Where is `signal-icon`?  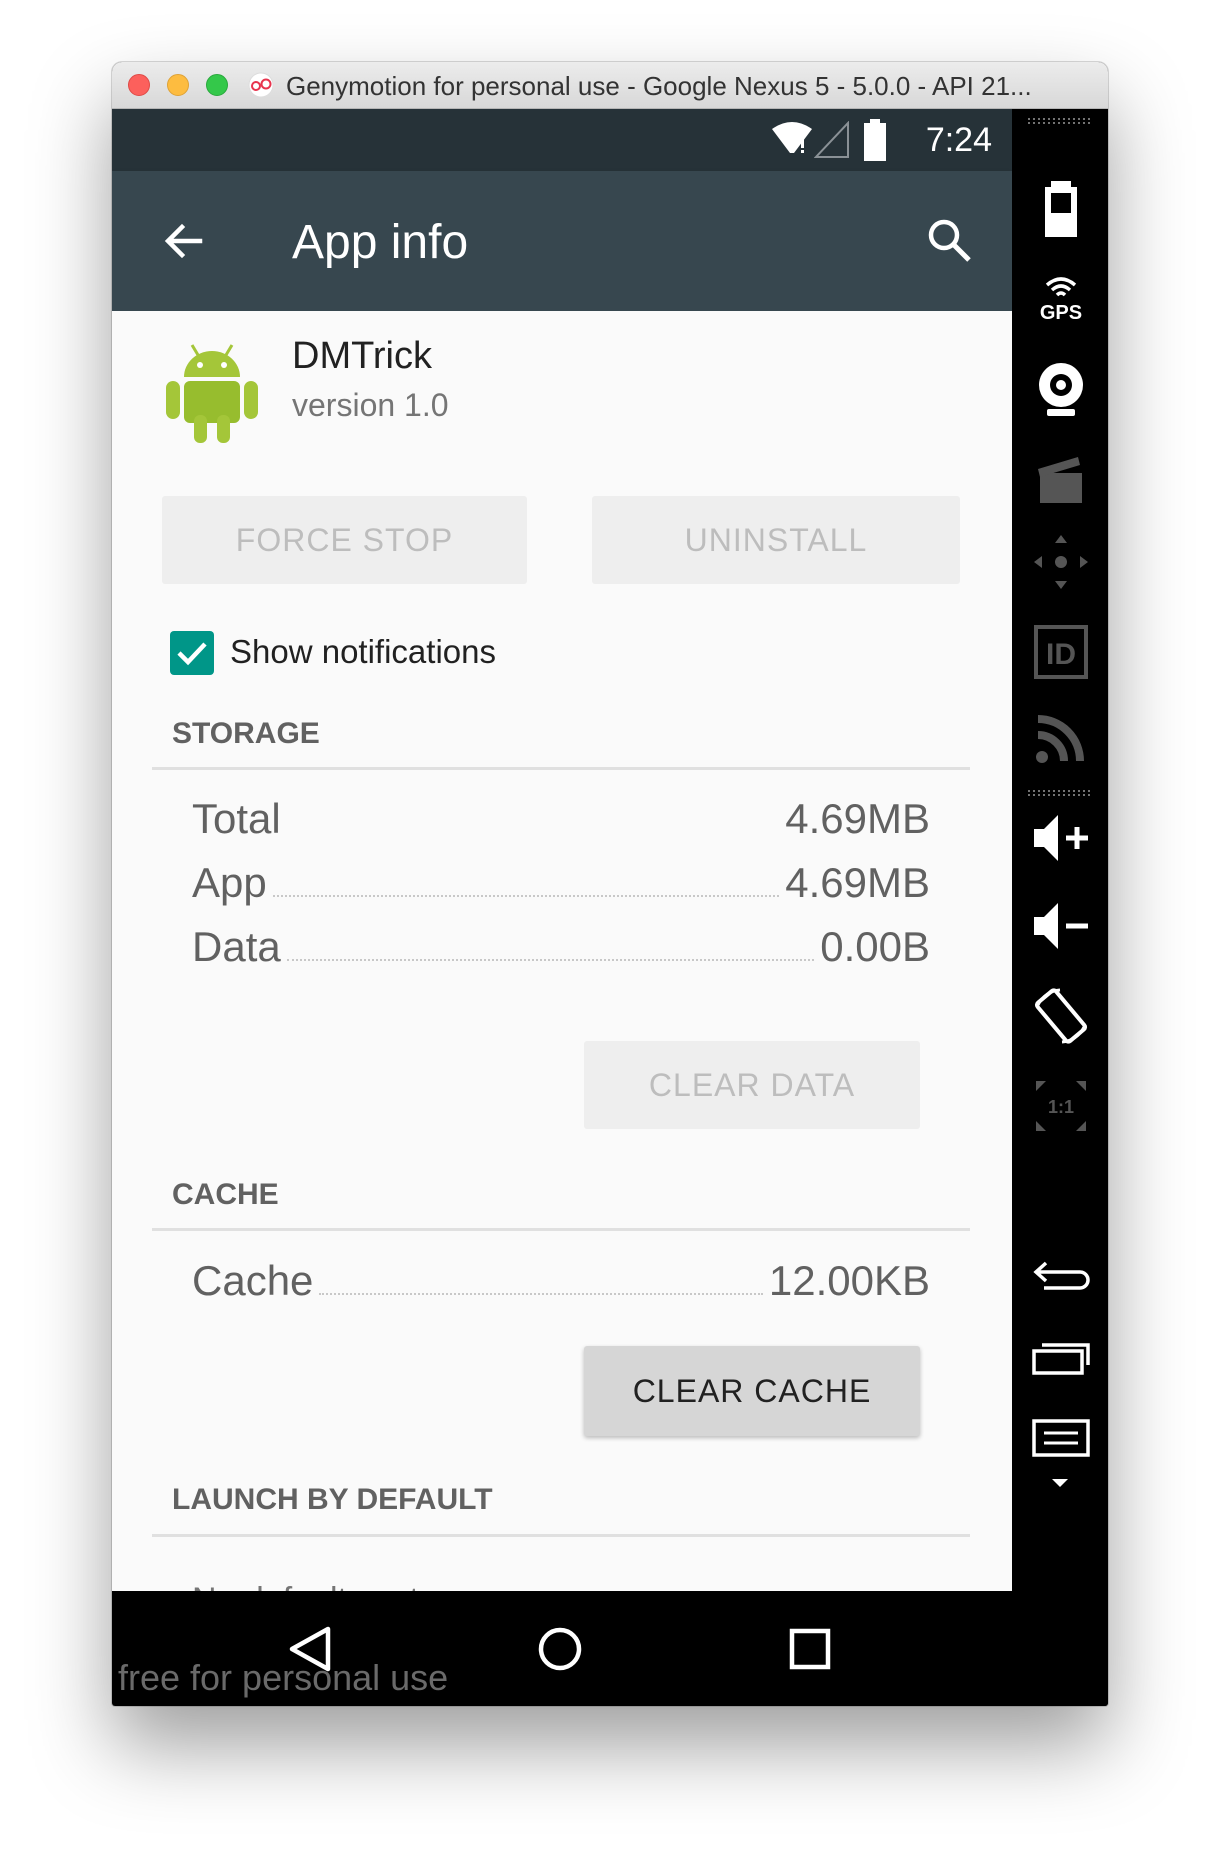
signal-icon is located at coordinates (831, 139).